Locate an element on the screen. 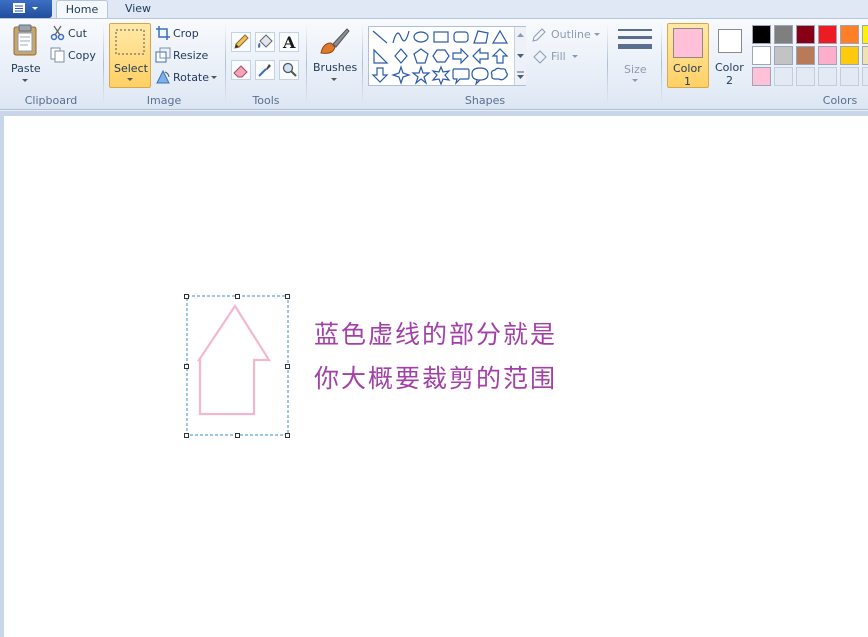 This screenshot has height=637, width=868. selection-handle-top-right is located at coordinates (287, 296).